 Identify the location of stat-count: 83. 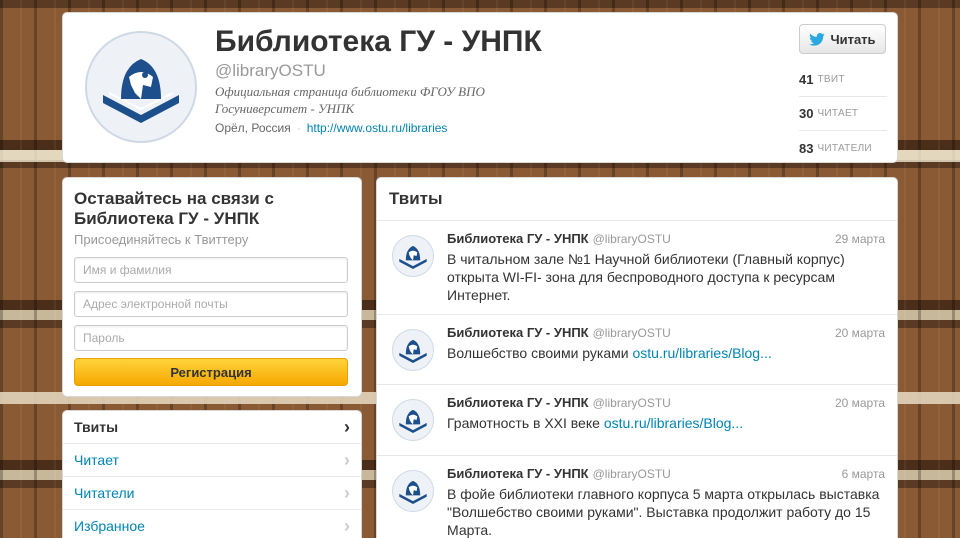
(806, 148).